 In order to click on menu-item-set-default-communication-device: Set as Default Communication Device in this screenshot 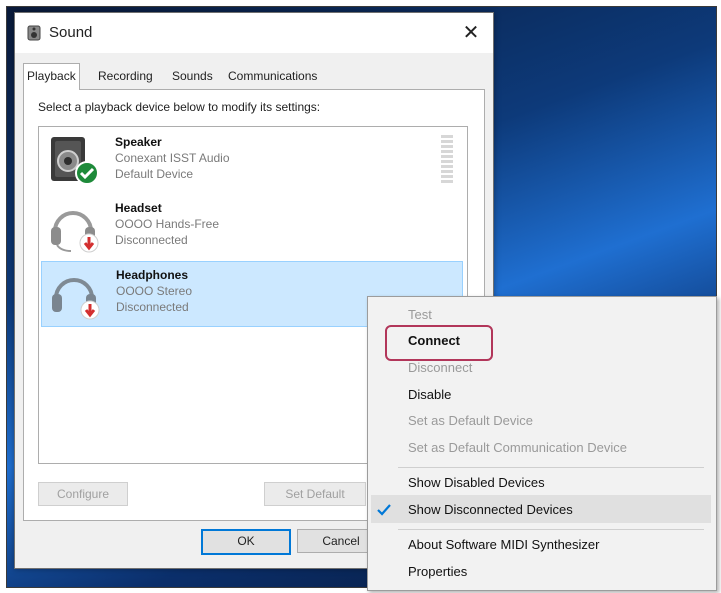, I will do `click(517, 447)`.